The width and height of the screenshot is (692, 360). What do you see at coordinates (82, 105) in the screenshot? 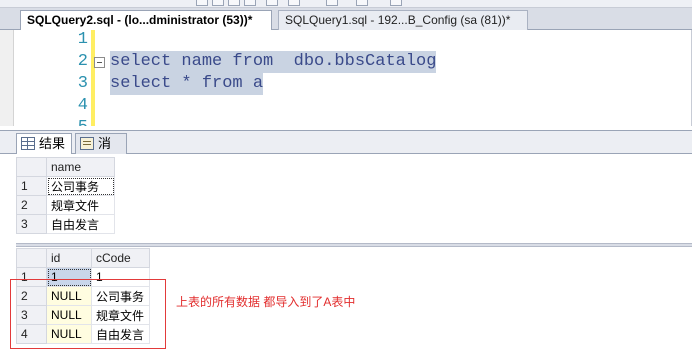
I see `line-number: 4` at bounding box center [82, 105].